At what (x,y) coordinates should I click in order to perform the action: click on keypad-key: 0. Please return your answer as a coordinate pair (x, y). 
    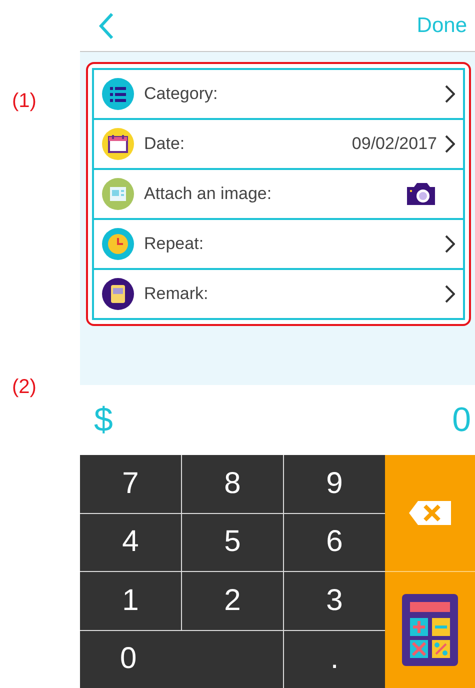
    Looking at the image, I should click on (181, 659).